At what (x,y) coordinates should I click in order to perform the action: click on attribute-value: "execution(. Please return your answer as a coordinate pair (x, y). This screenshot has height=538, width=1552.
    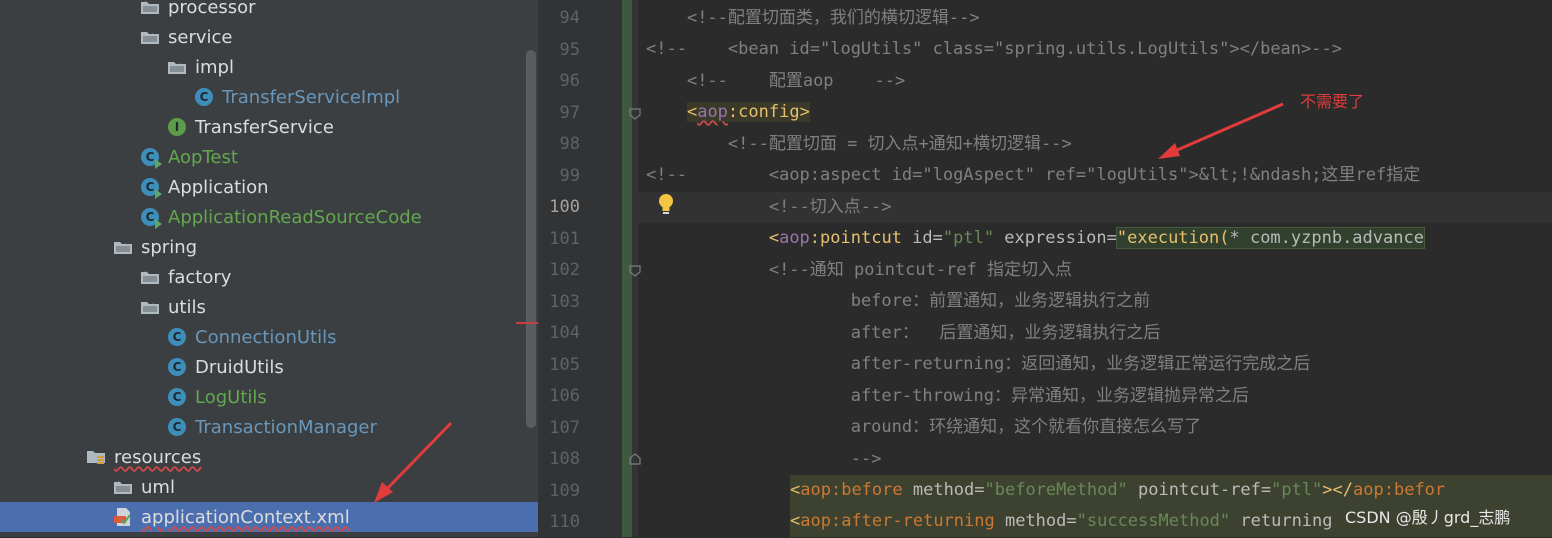
    Looking at the image, I should click on (1173, 238).